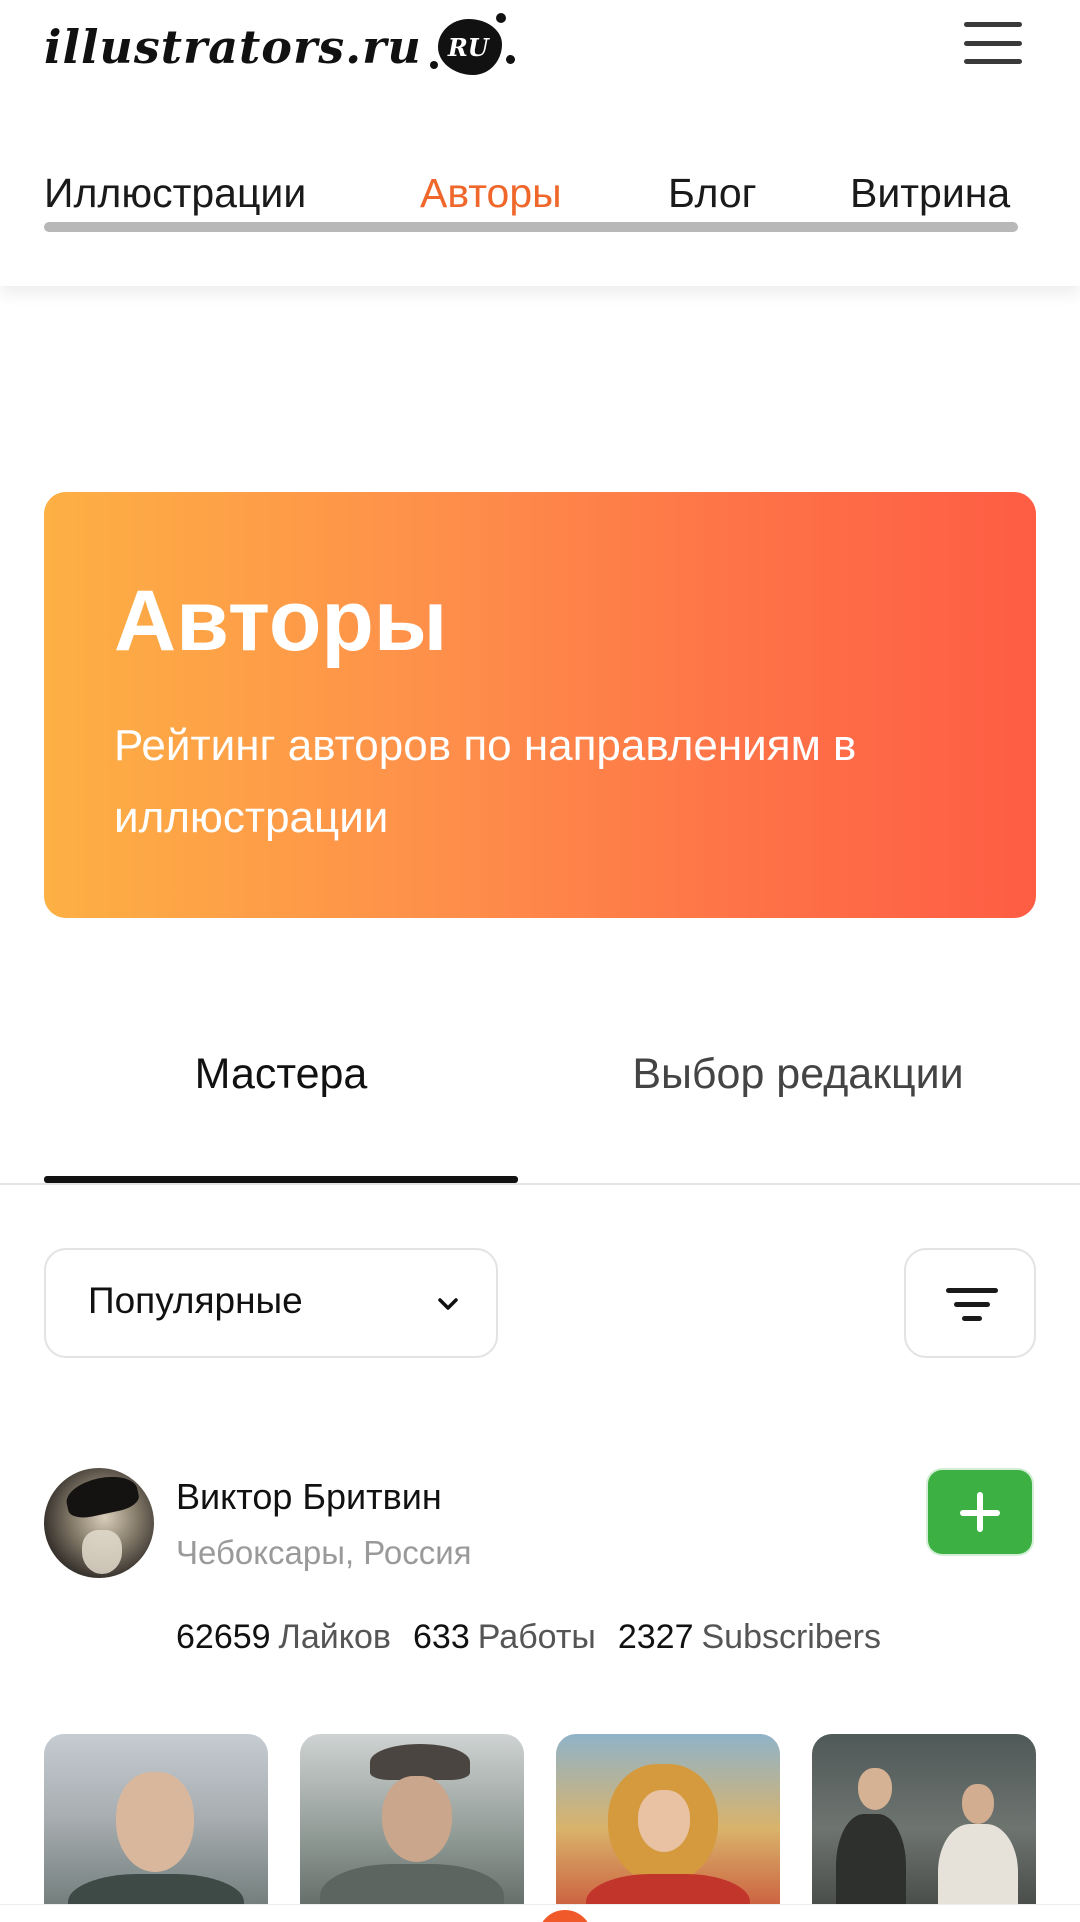 The width and height of the screenshot is (1080, 1922). What do you see at coordinates (175, 193) in the screenshot?
I see `nav-item-illustrations: Иллюстрации` at bounding box center [175, 193].